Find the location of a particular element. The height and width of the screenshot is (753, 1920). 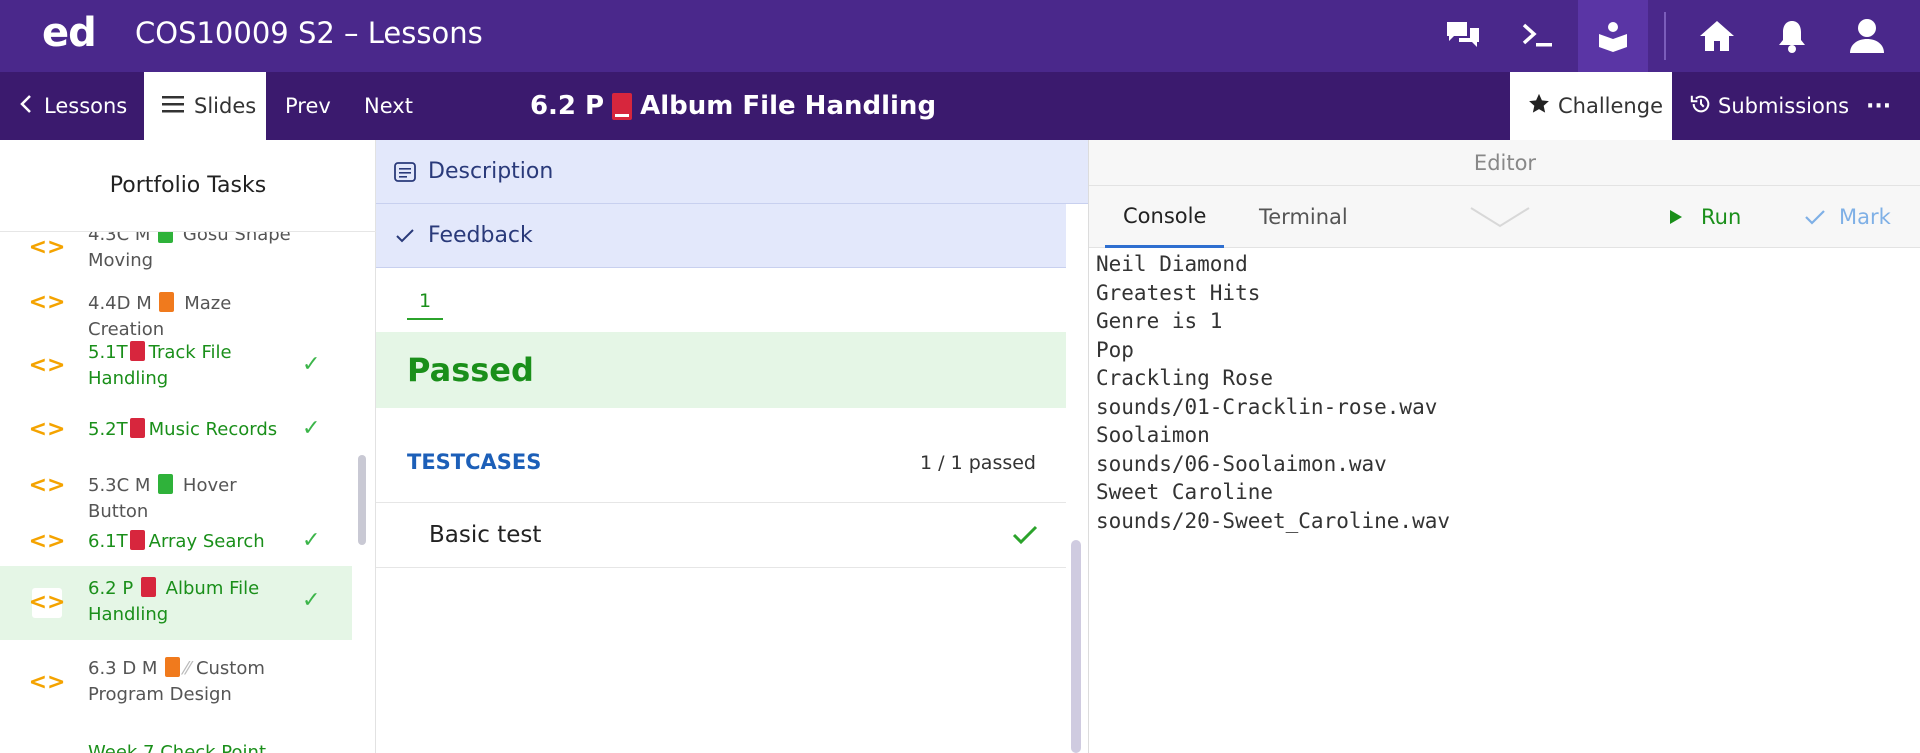

task-item-6-1t: <> 6.1T Array Search ✓ is located at coordinates (176, 542).